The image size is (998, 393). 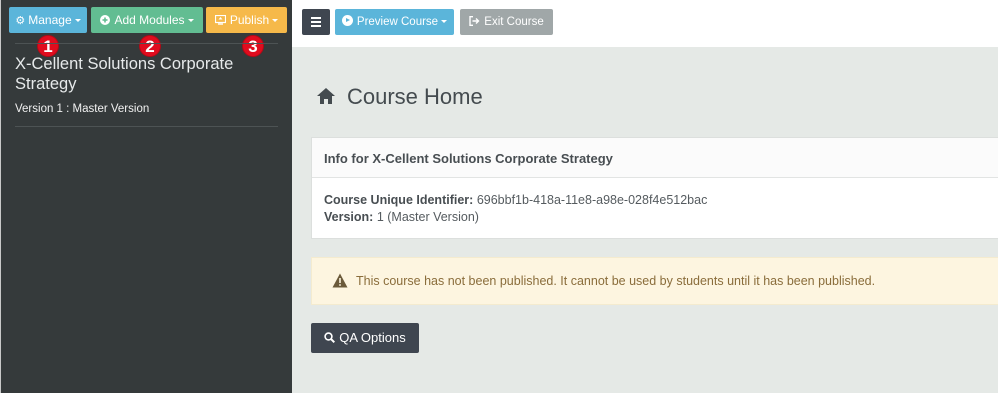 What do you see at coordinates (415, 96) in the screenshot?
I see `page-title: Course Home` at bounding box center [415, 96].